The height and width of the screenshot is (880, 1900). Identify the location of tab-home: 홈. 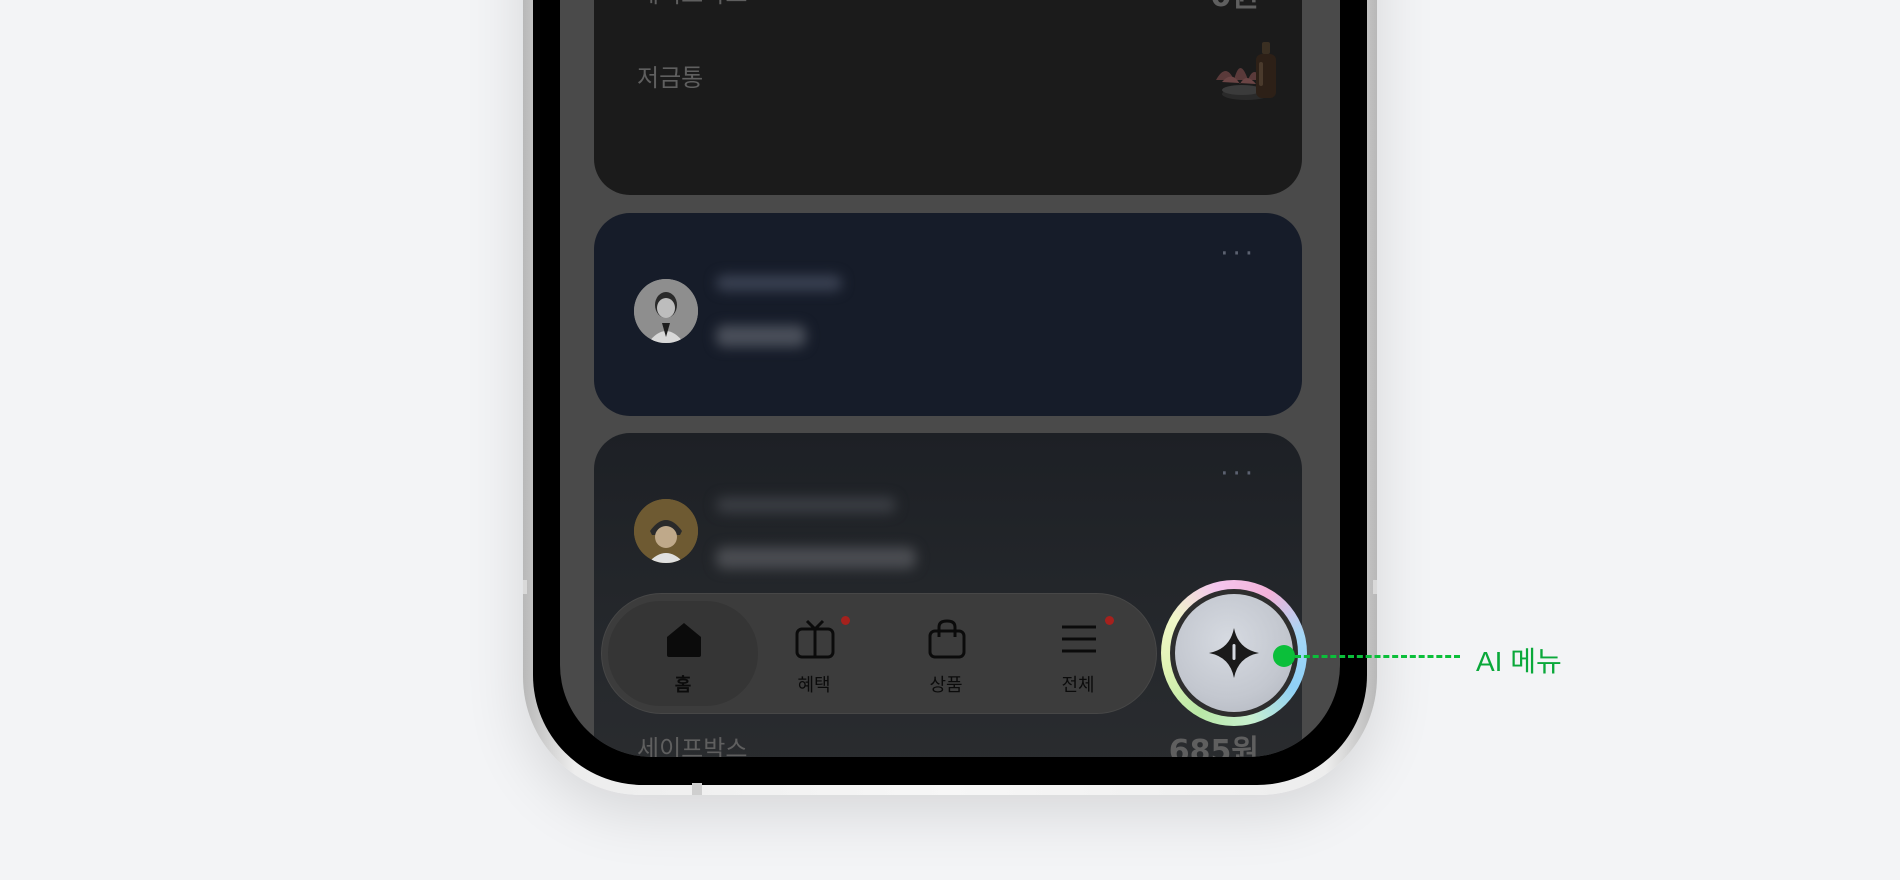
(683, 653).